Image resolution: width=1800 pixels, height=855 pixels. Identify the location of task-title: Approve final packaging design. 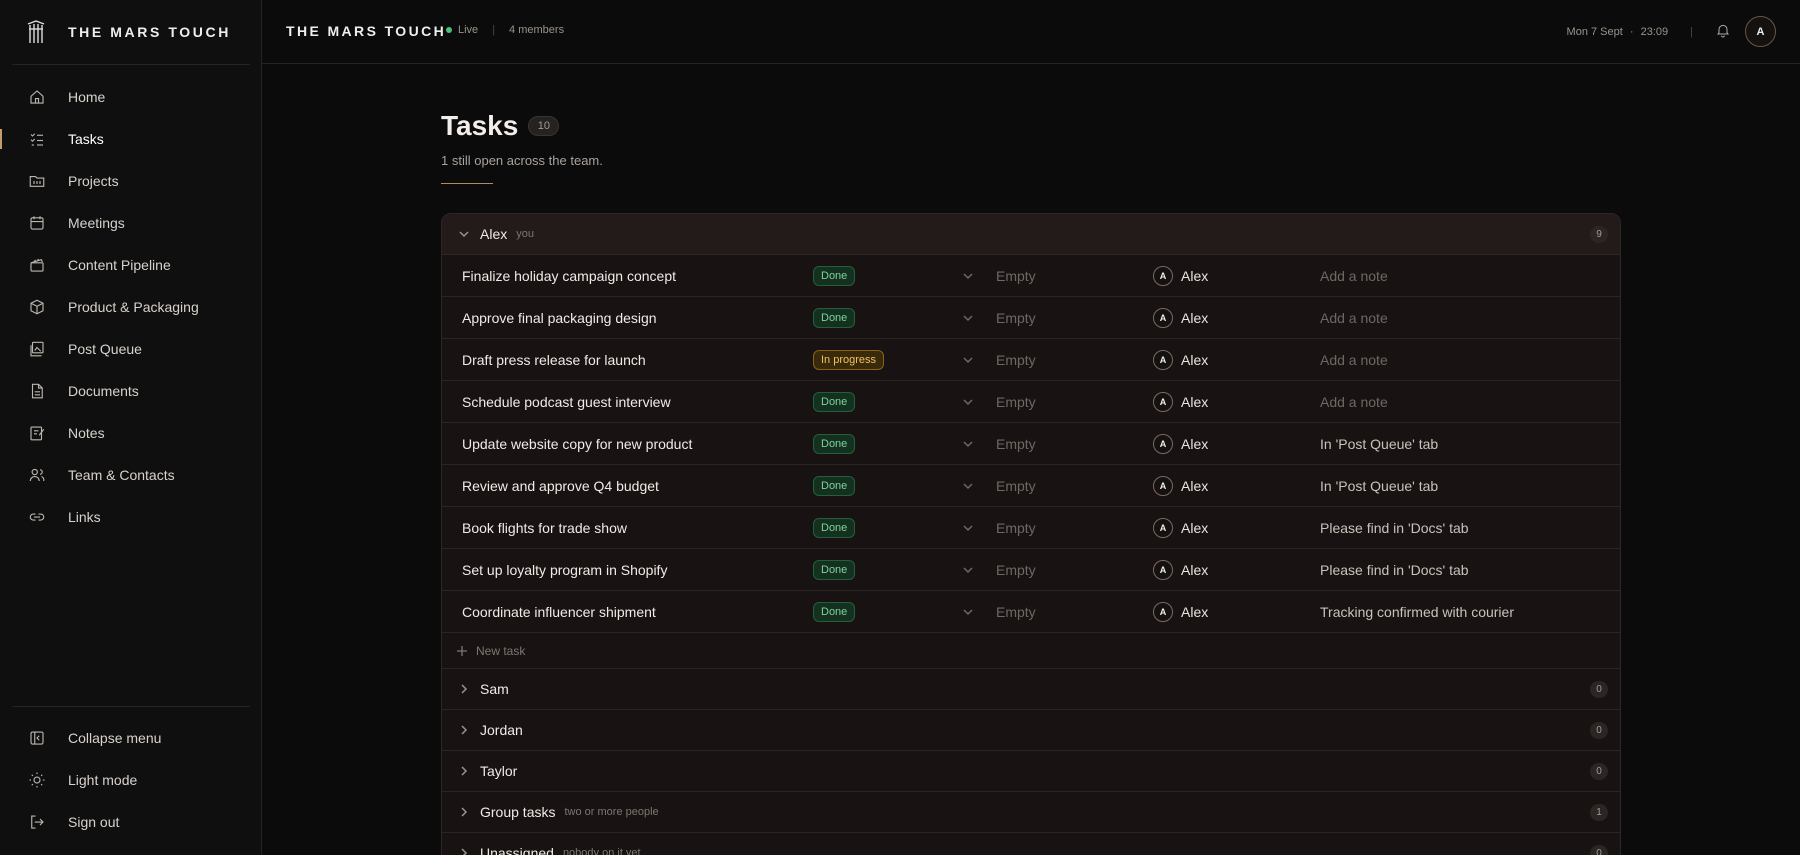
(559, 318).